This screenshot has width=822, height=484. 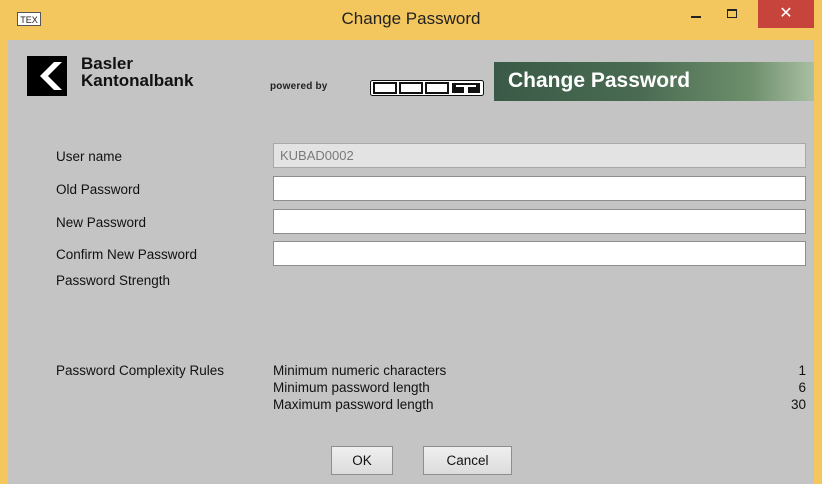 I want to click on maximize-button, so click(x=733, y=15).